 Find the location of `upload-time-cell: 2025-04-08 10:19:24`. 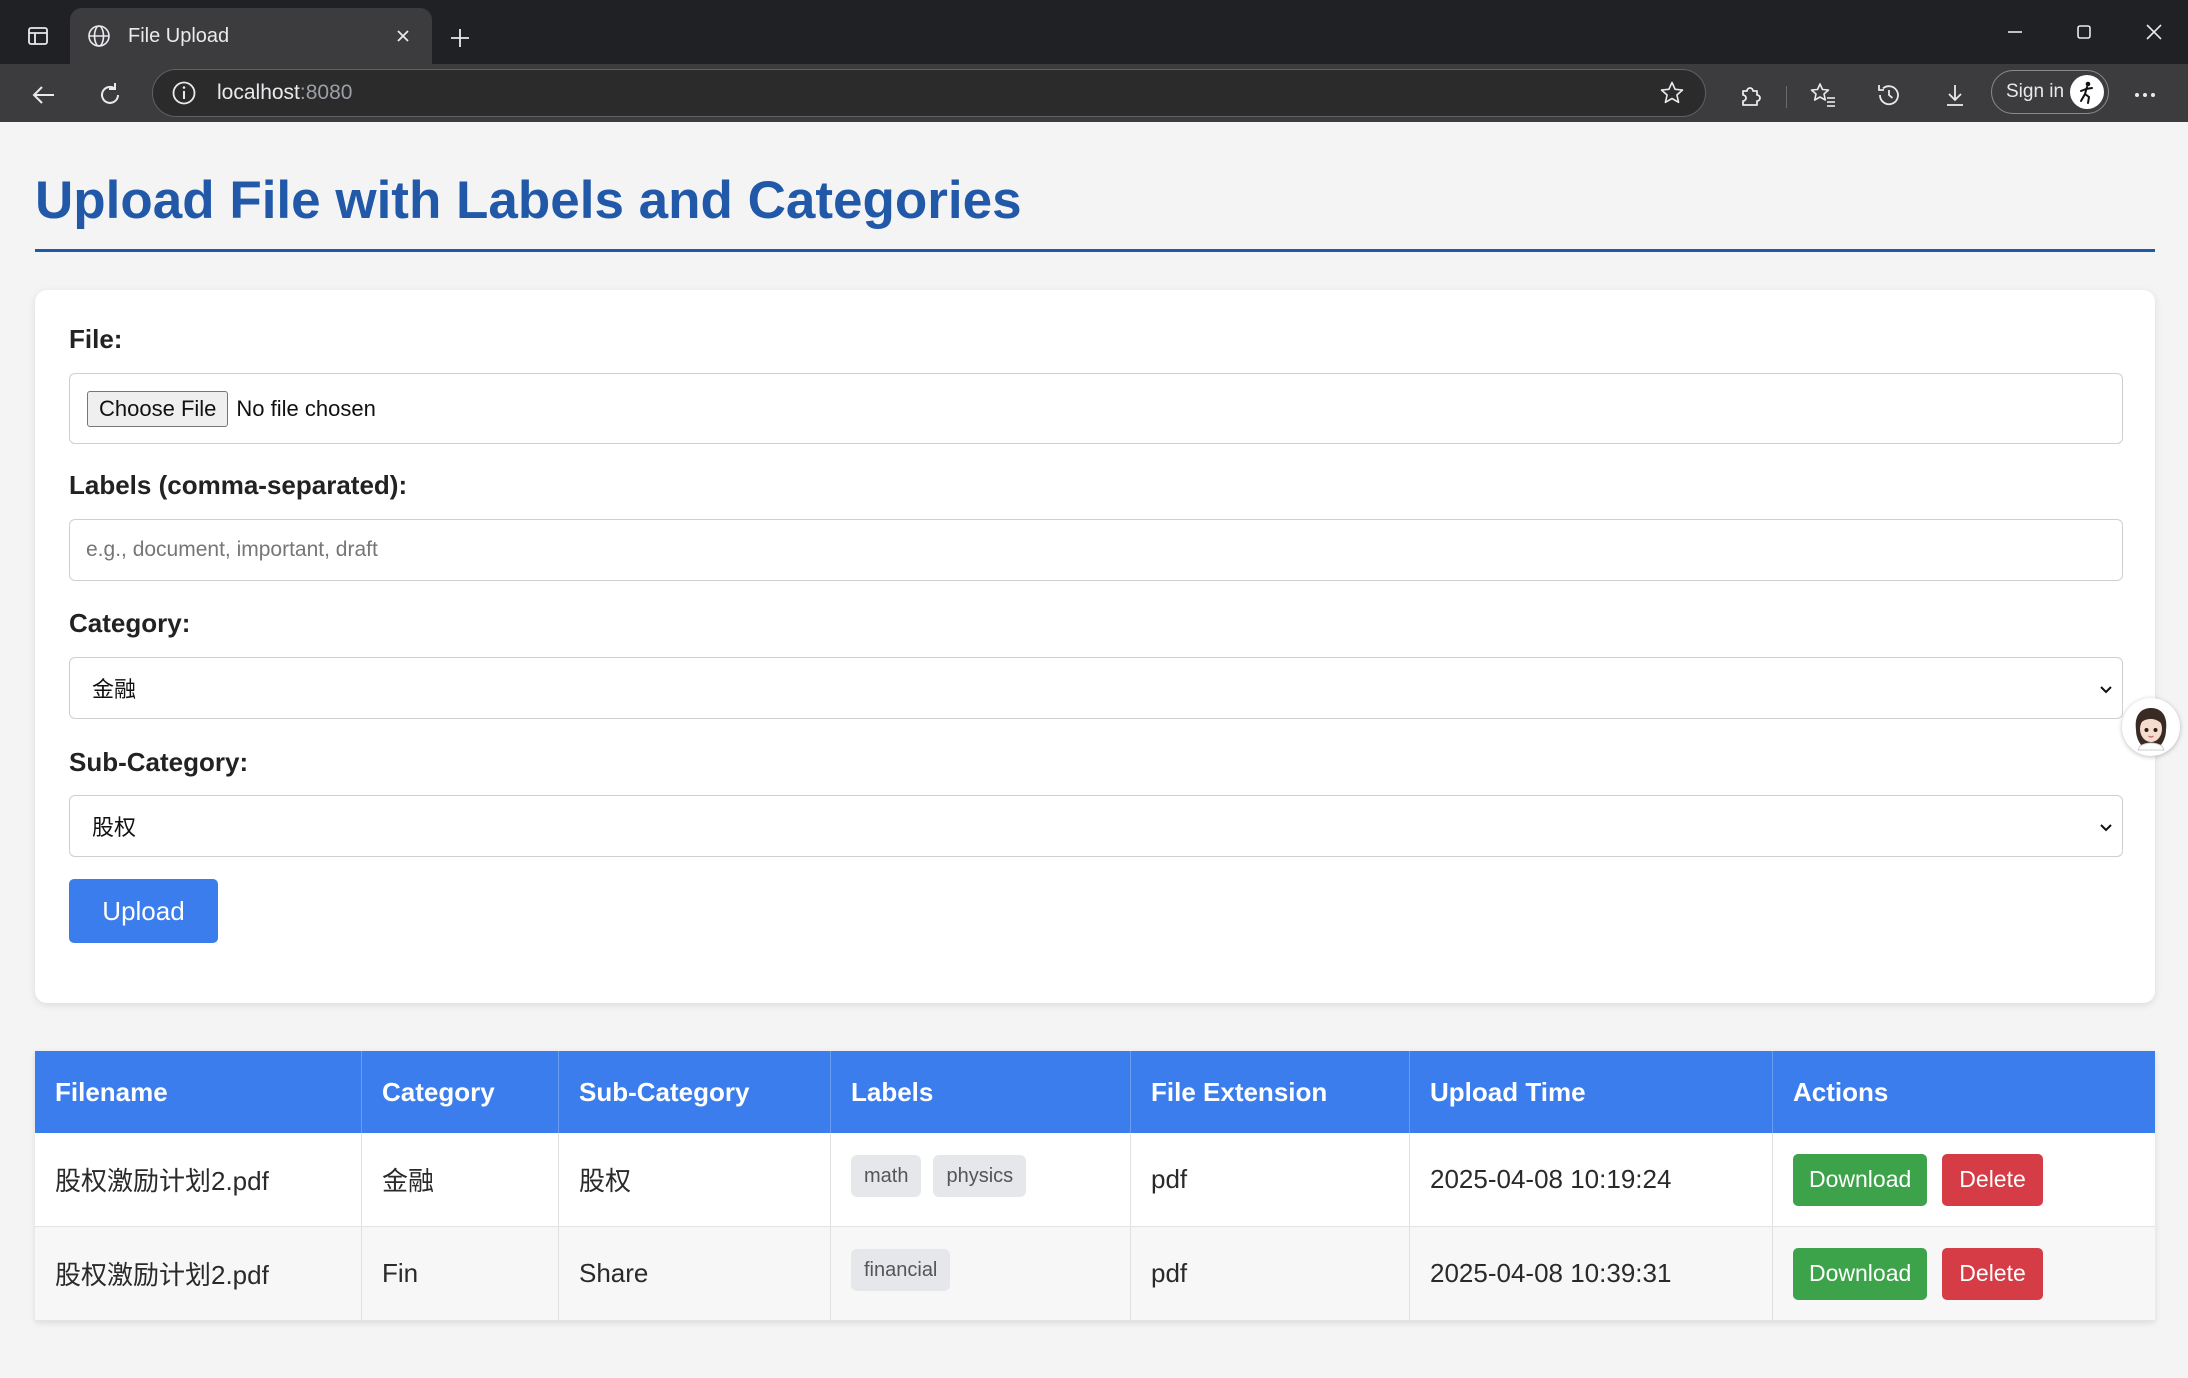

upload-time-cell: 2025-04-08 10:19:24 is located at coordinates (1591, 1179).